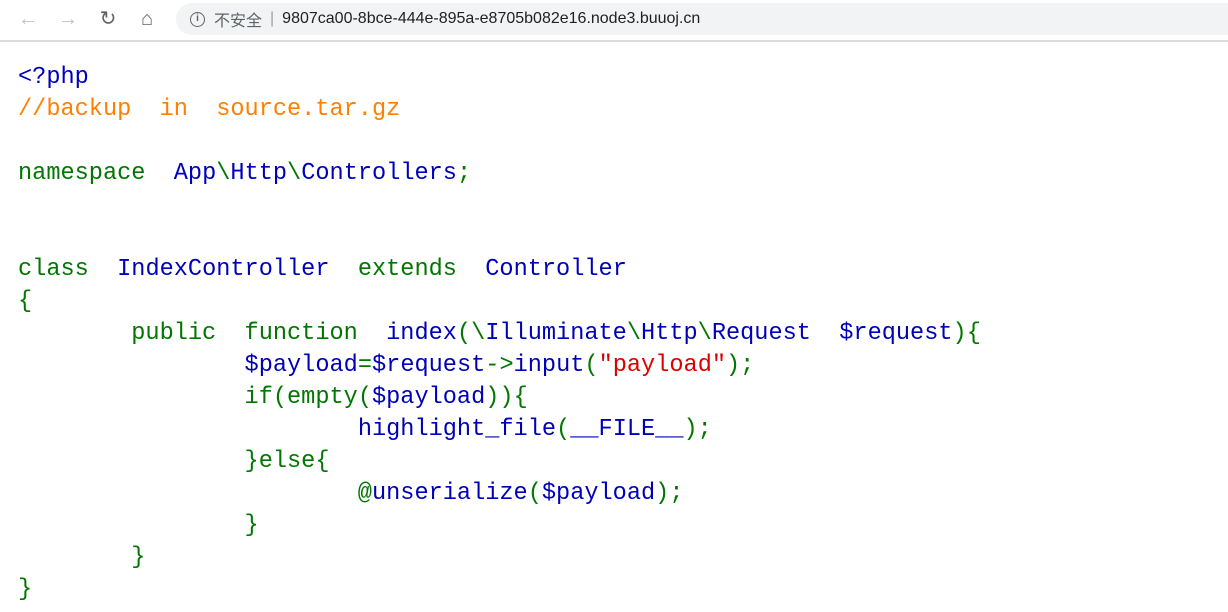 The height and width of the screenshot is (612, 1228). I want to click on code-token-keyword: class, so click(68, 269).